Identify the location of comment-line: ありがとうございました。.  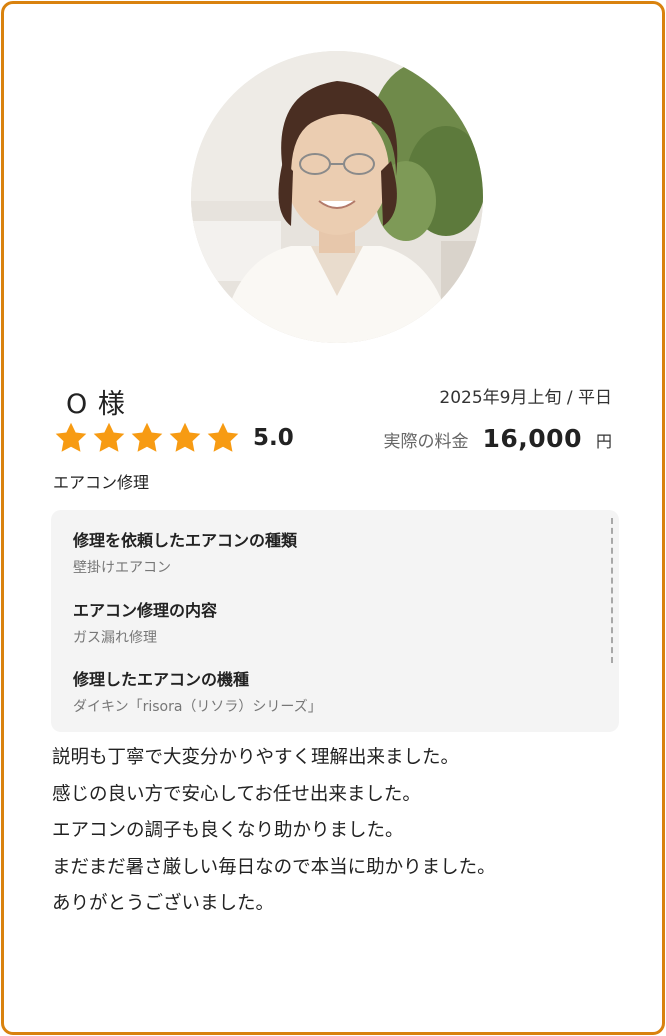
(163, 903).